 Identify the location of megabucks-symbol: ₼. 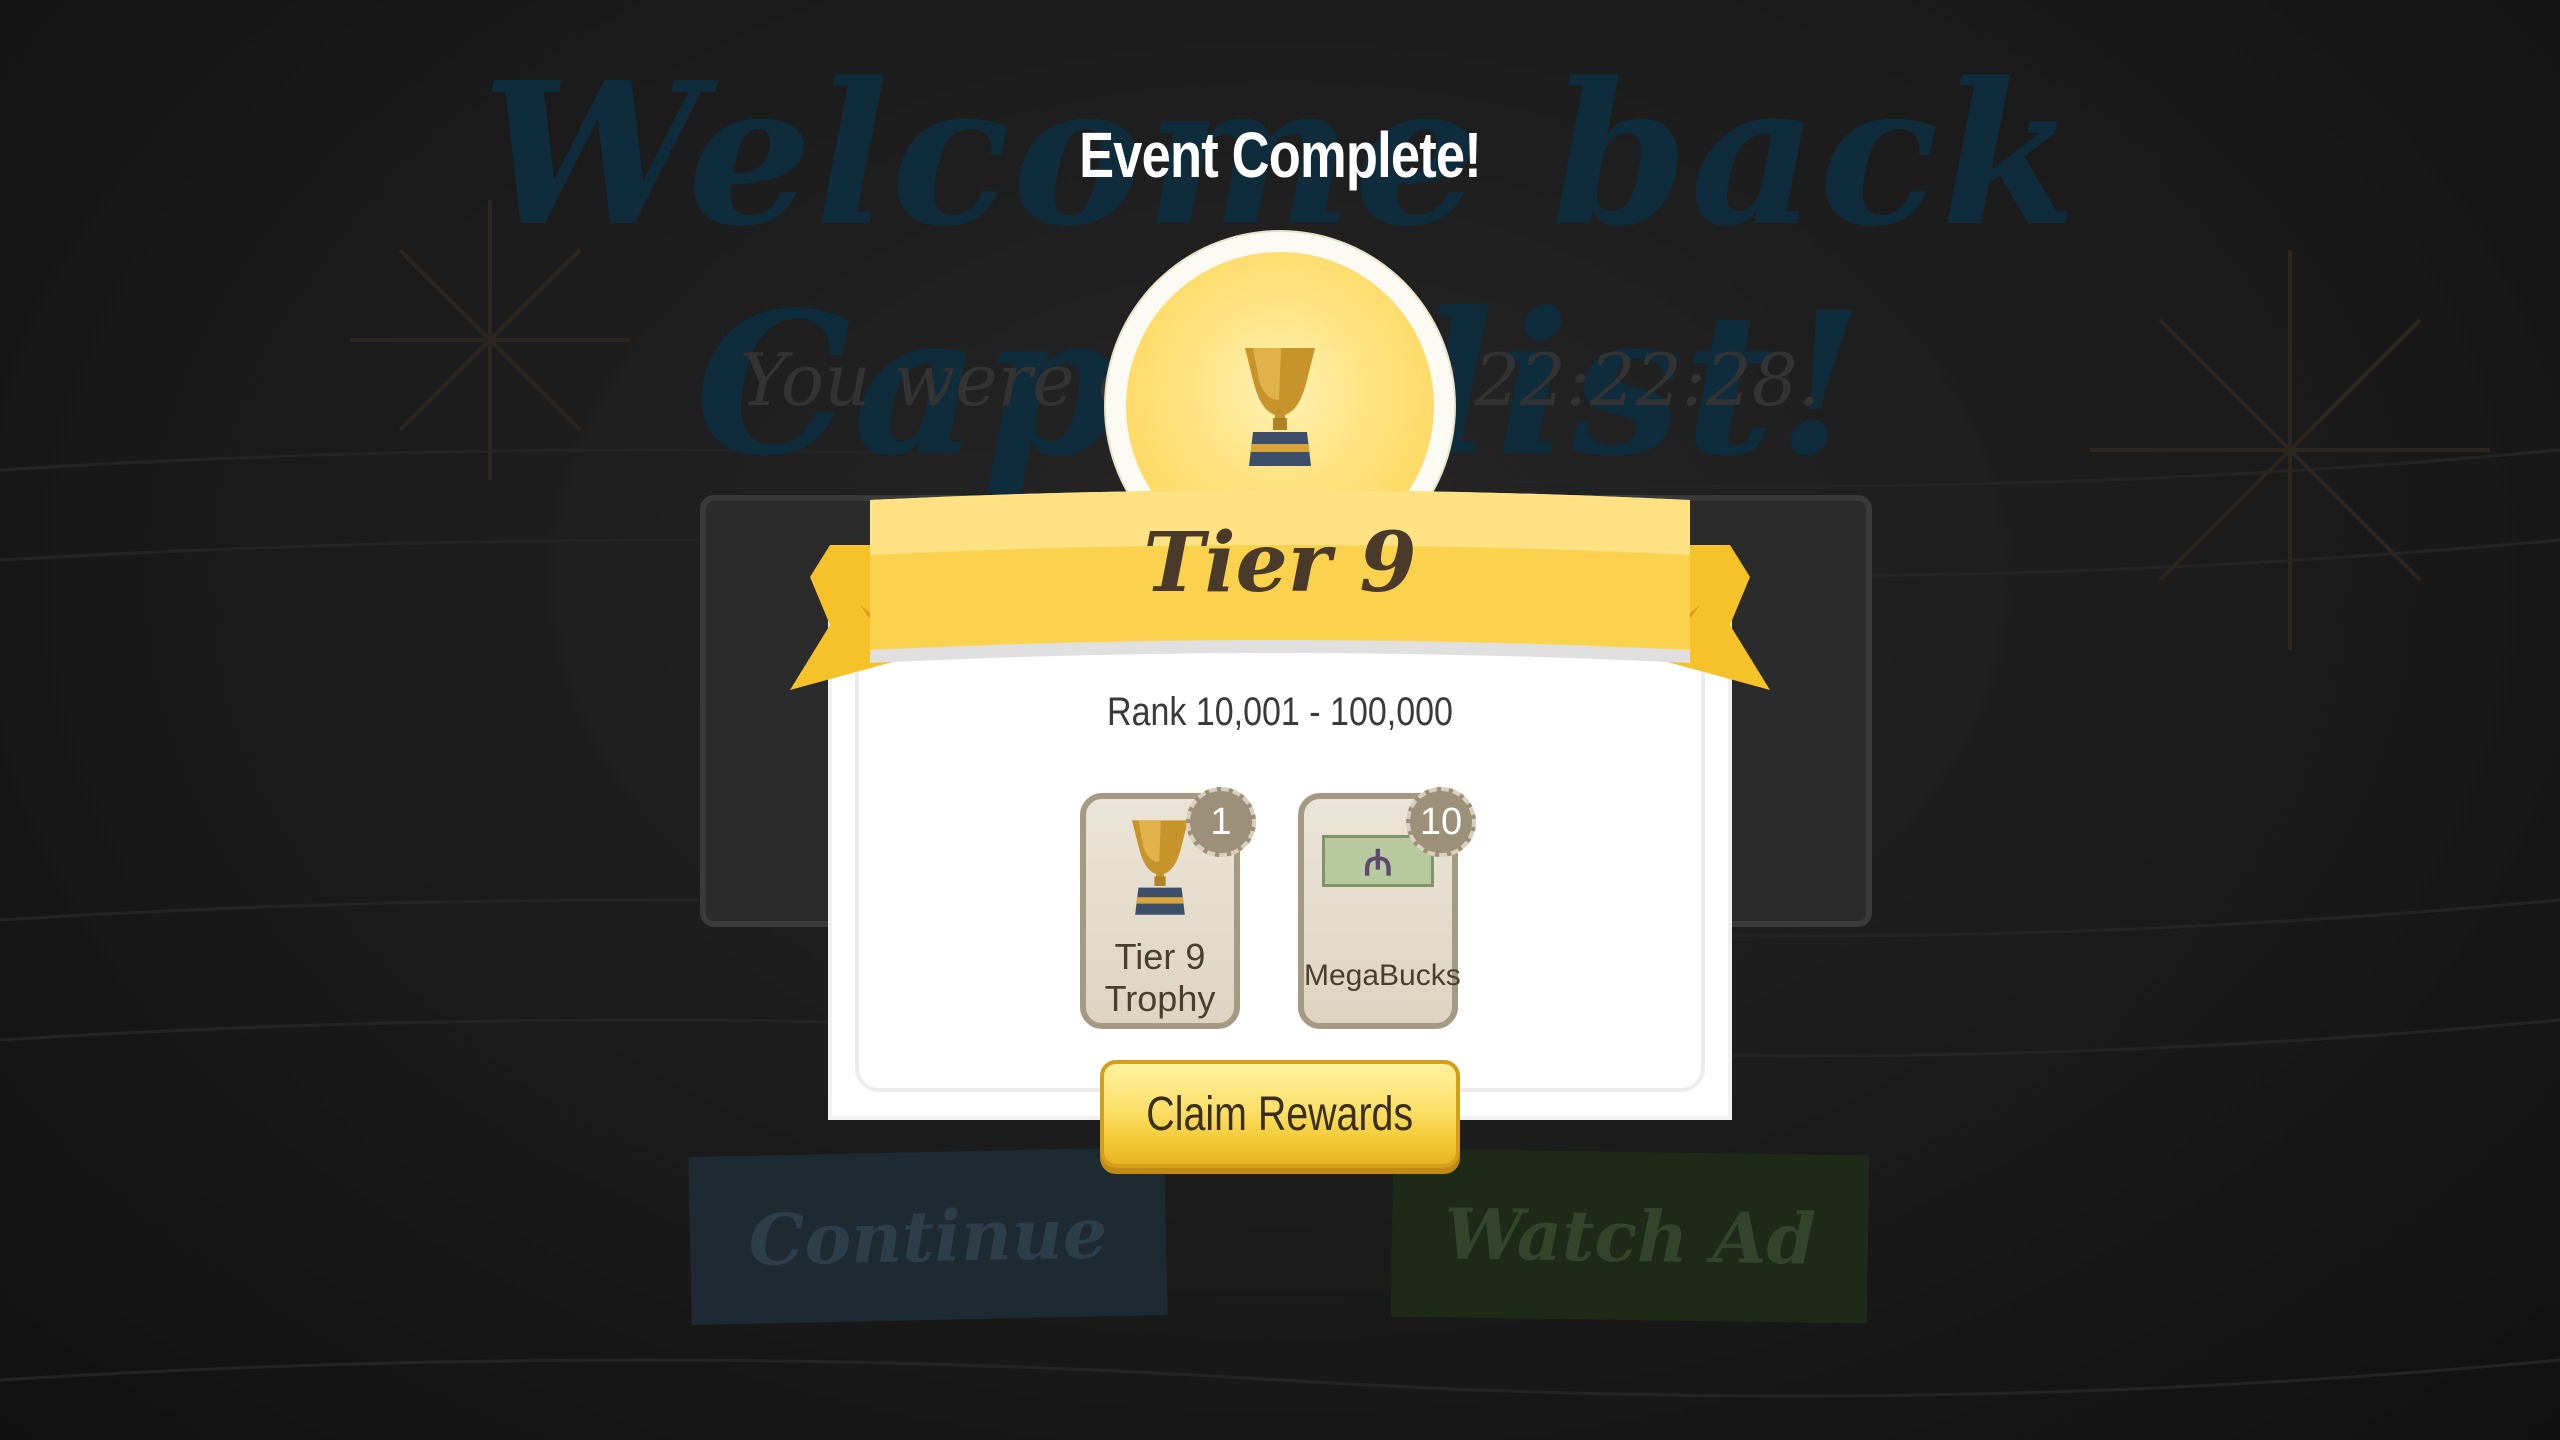
(1378, 863).